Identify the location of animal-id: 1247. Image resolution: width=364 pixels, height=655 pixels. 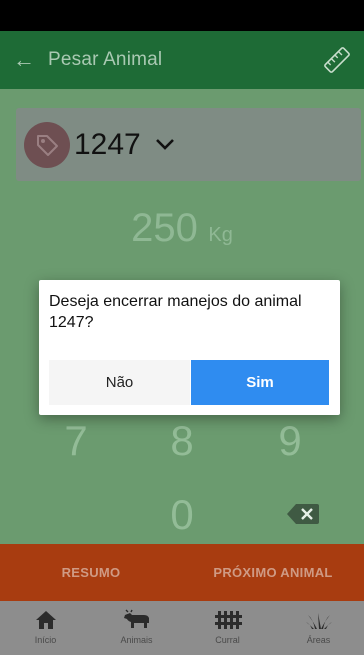
(107, 144).